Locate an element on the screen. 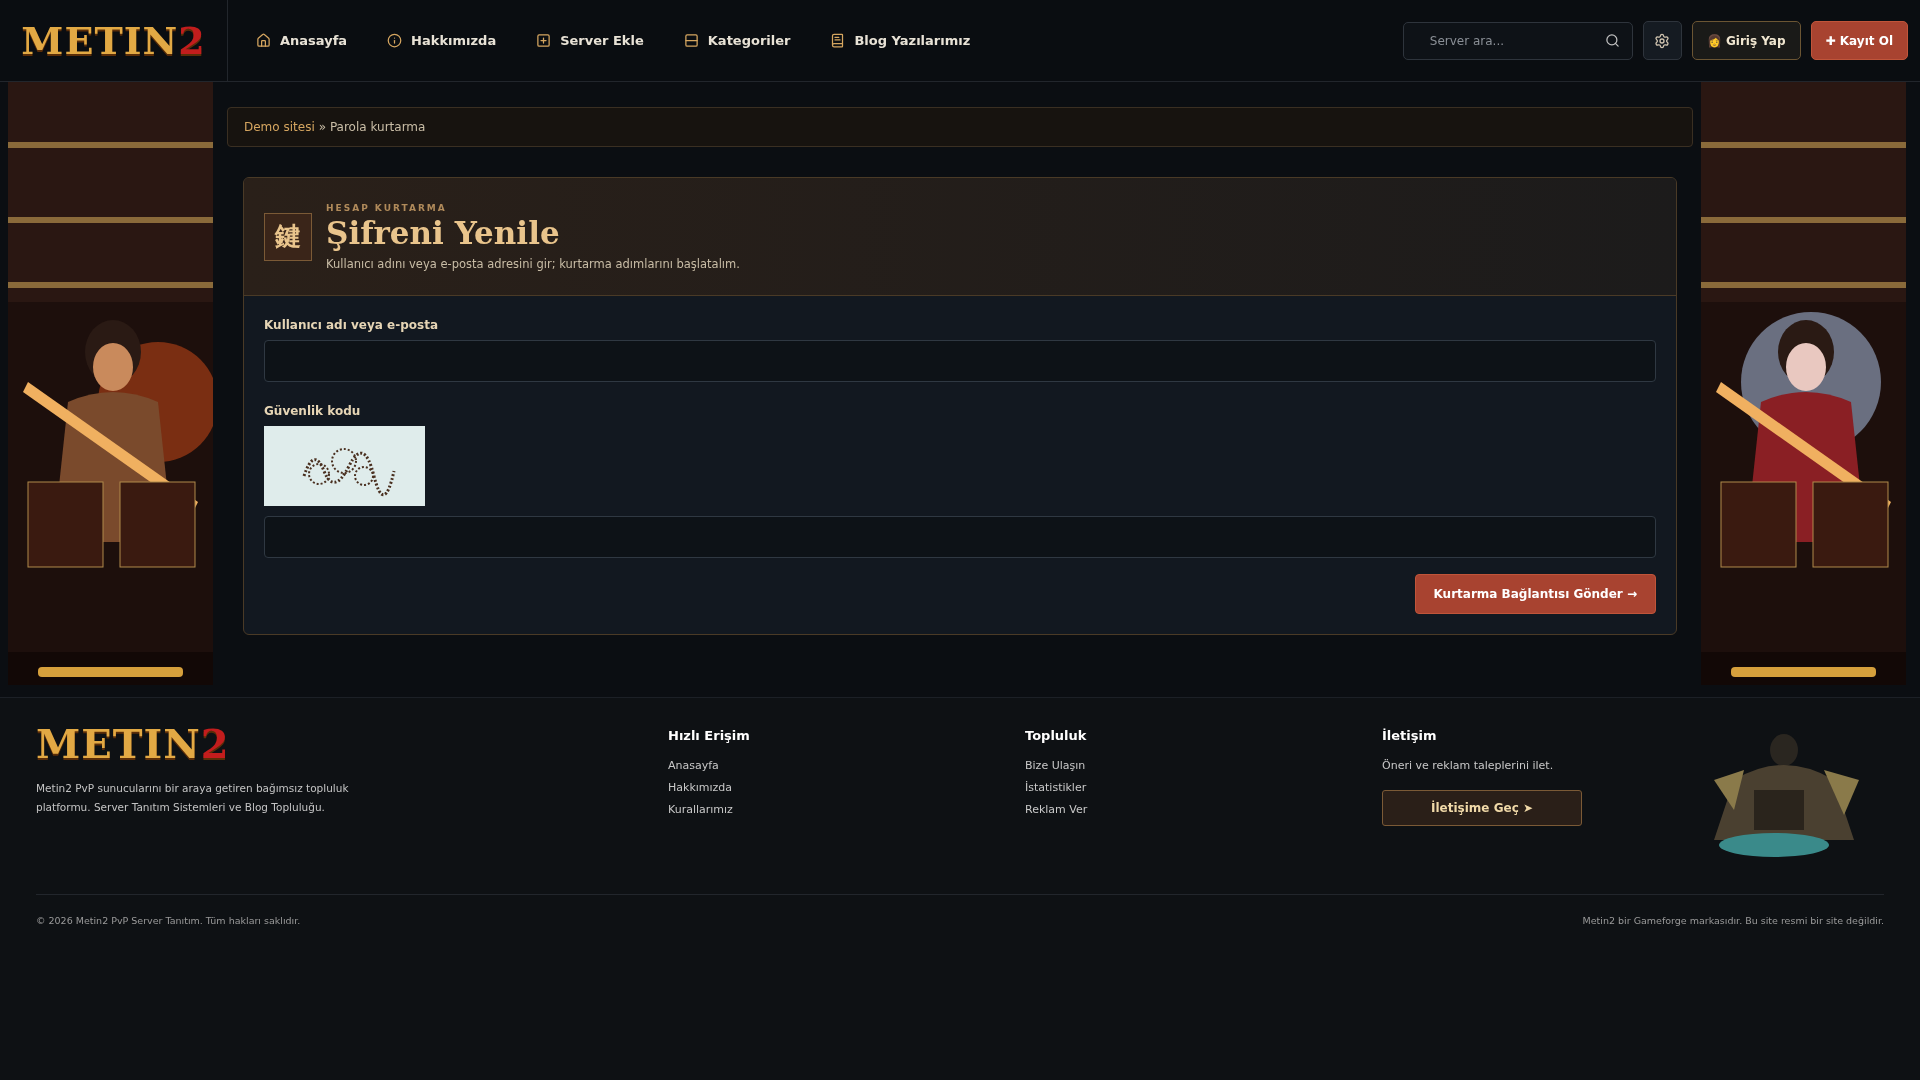 The image size is (1920, 1080). plus-square-icon is located at coordinates (544, 40).